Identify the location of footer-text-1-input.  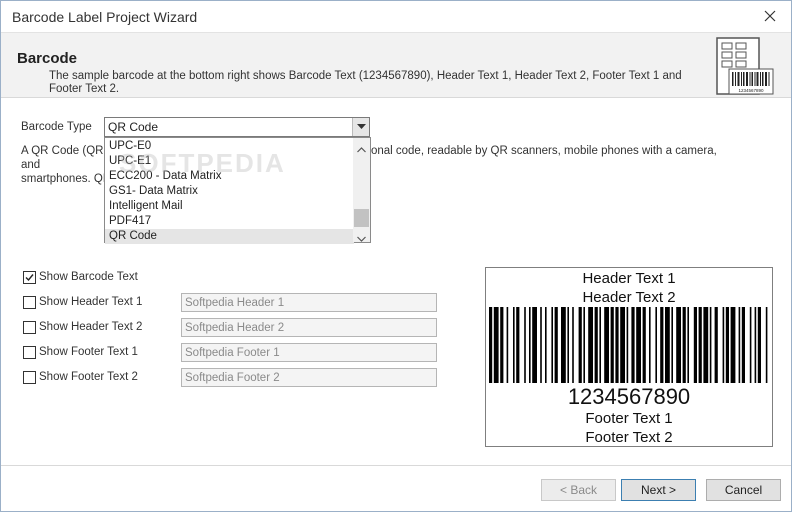
(309, 352).